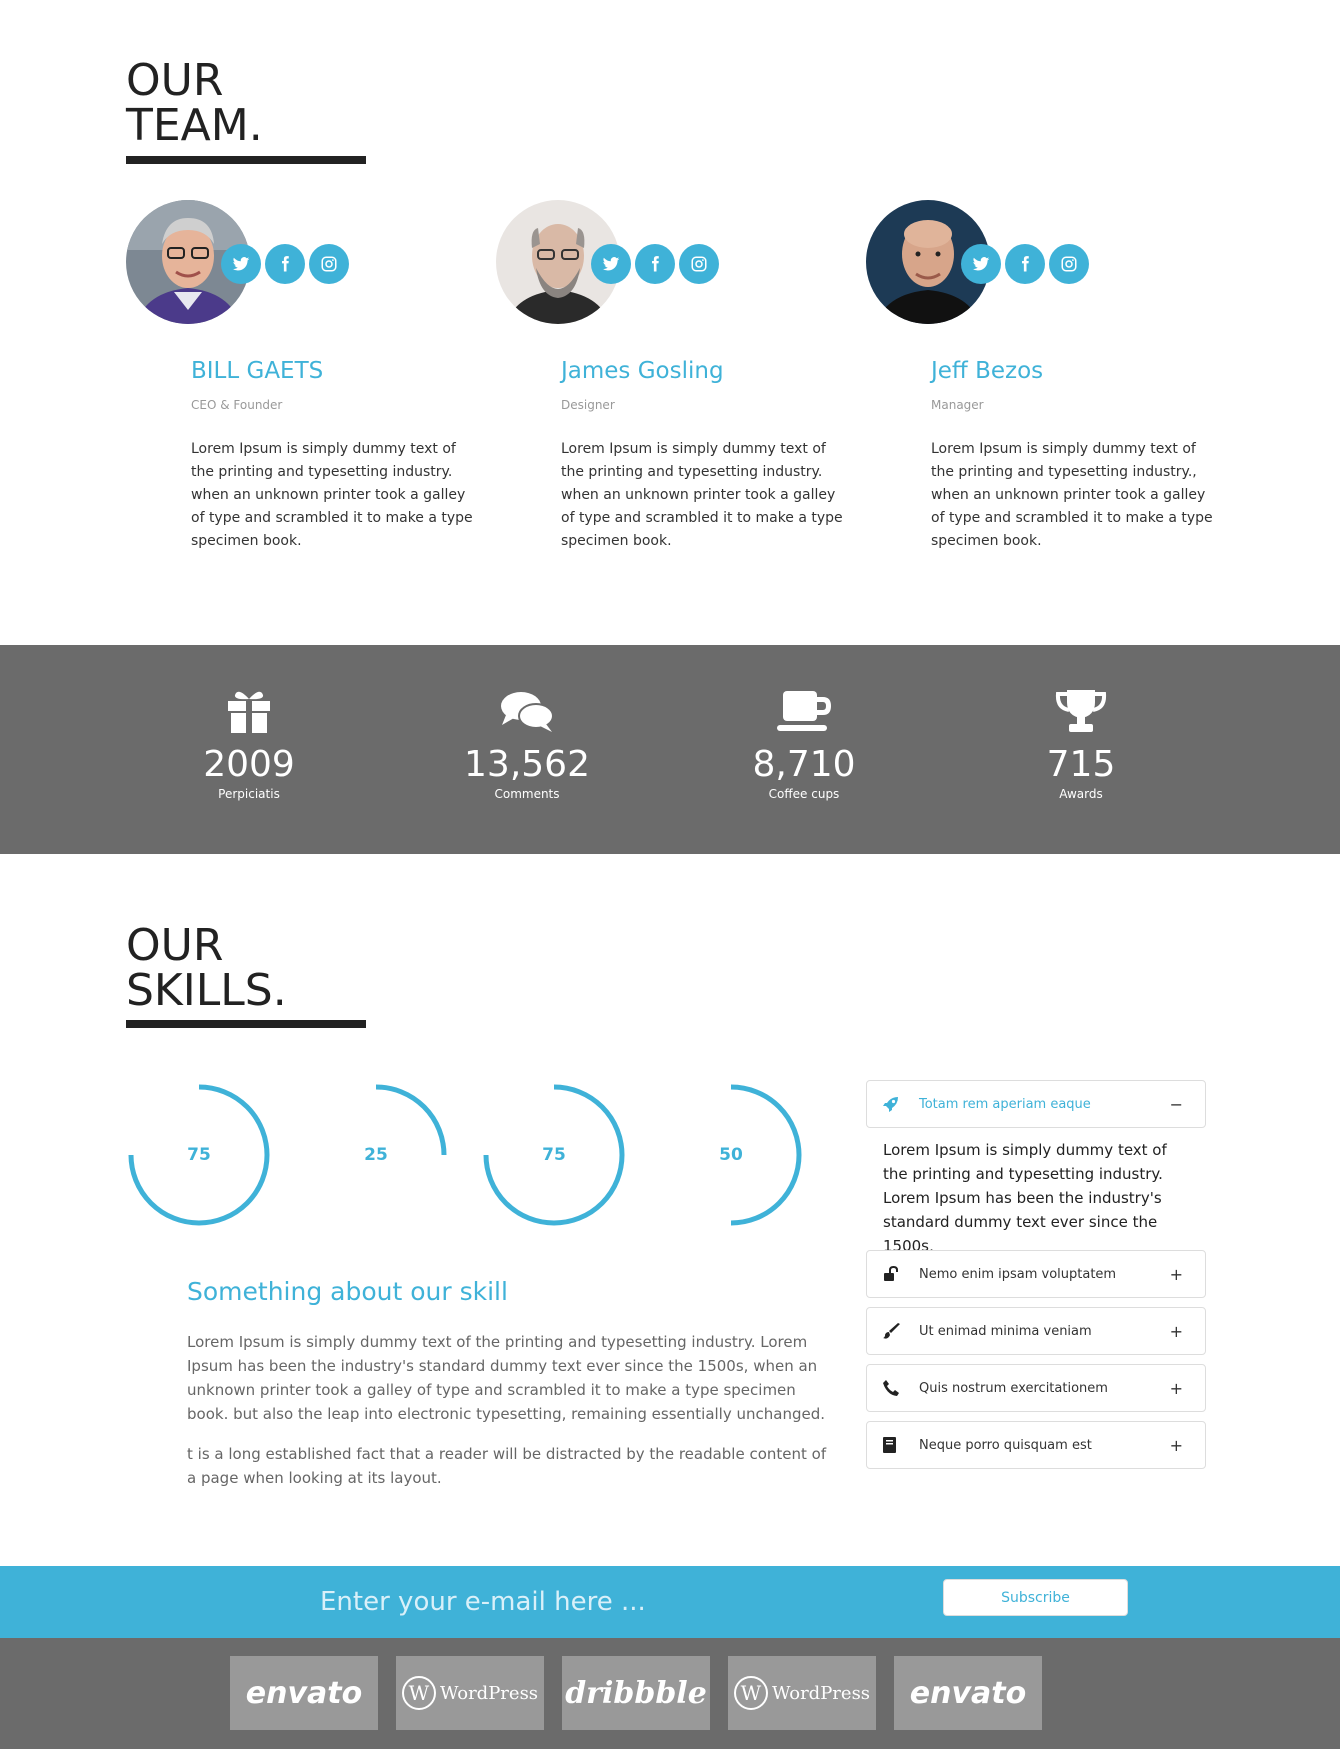 This screenshot has height=1749, width=1340. What do you see at coordinates (194, 103) in the screenshot?
I see `team-title: OUR TEAM.` at bounding box center [194, 103].